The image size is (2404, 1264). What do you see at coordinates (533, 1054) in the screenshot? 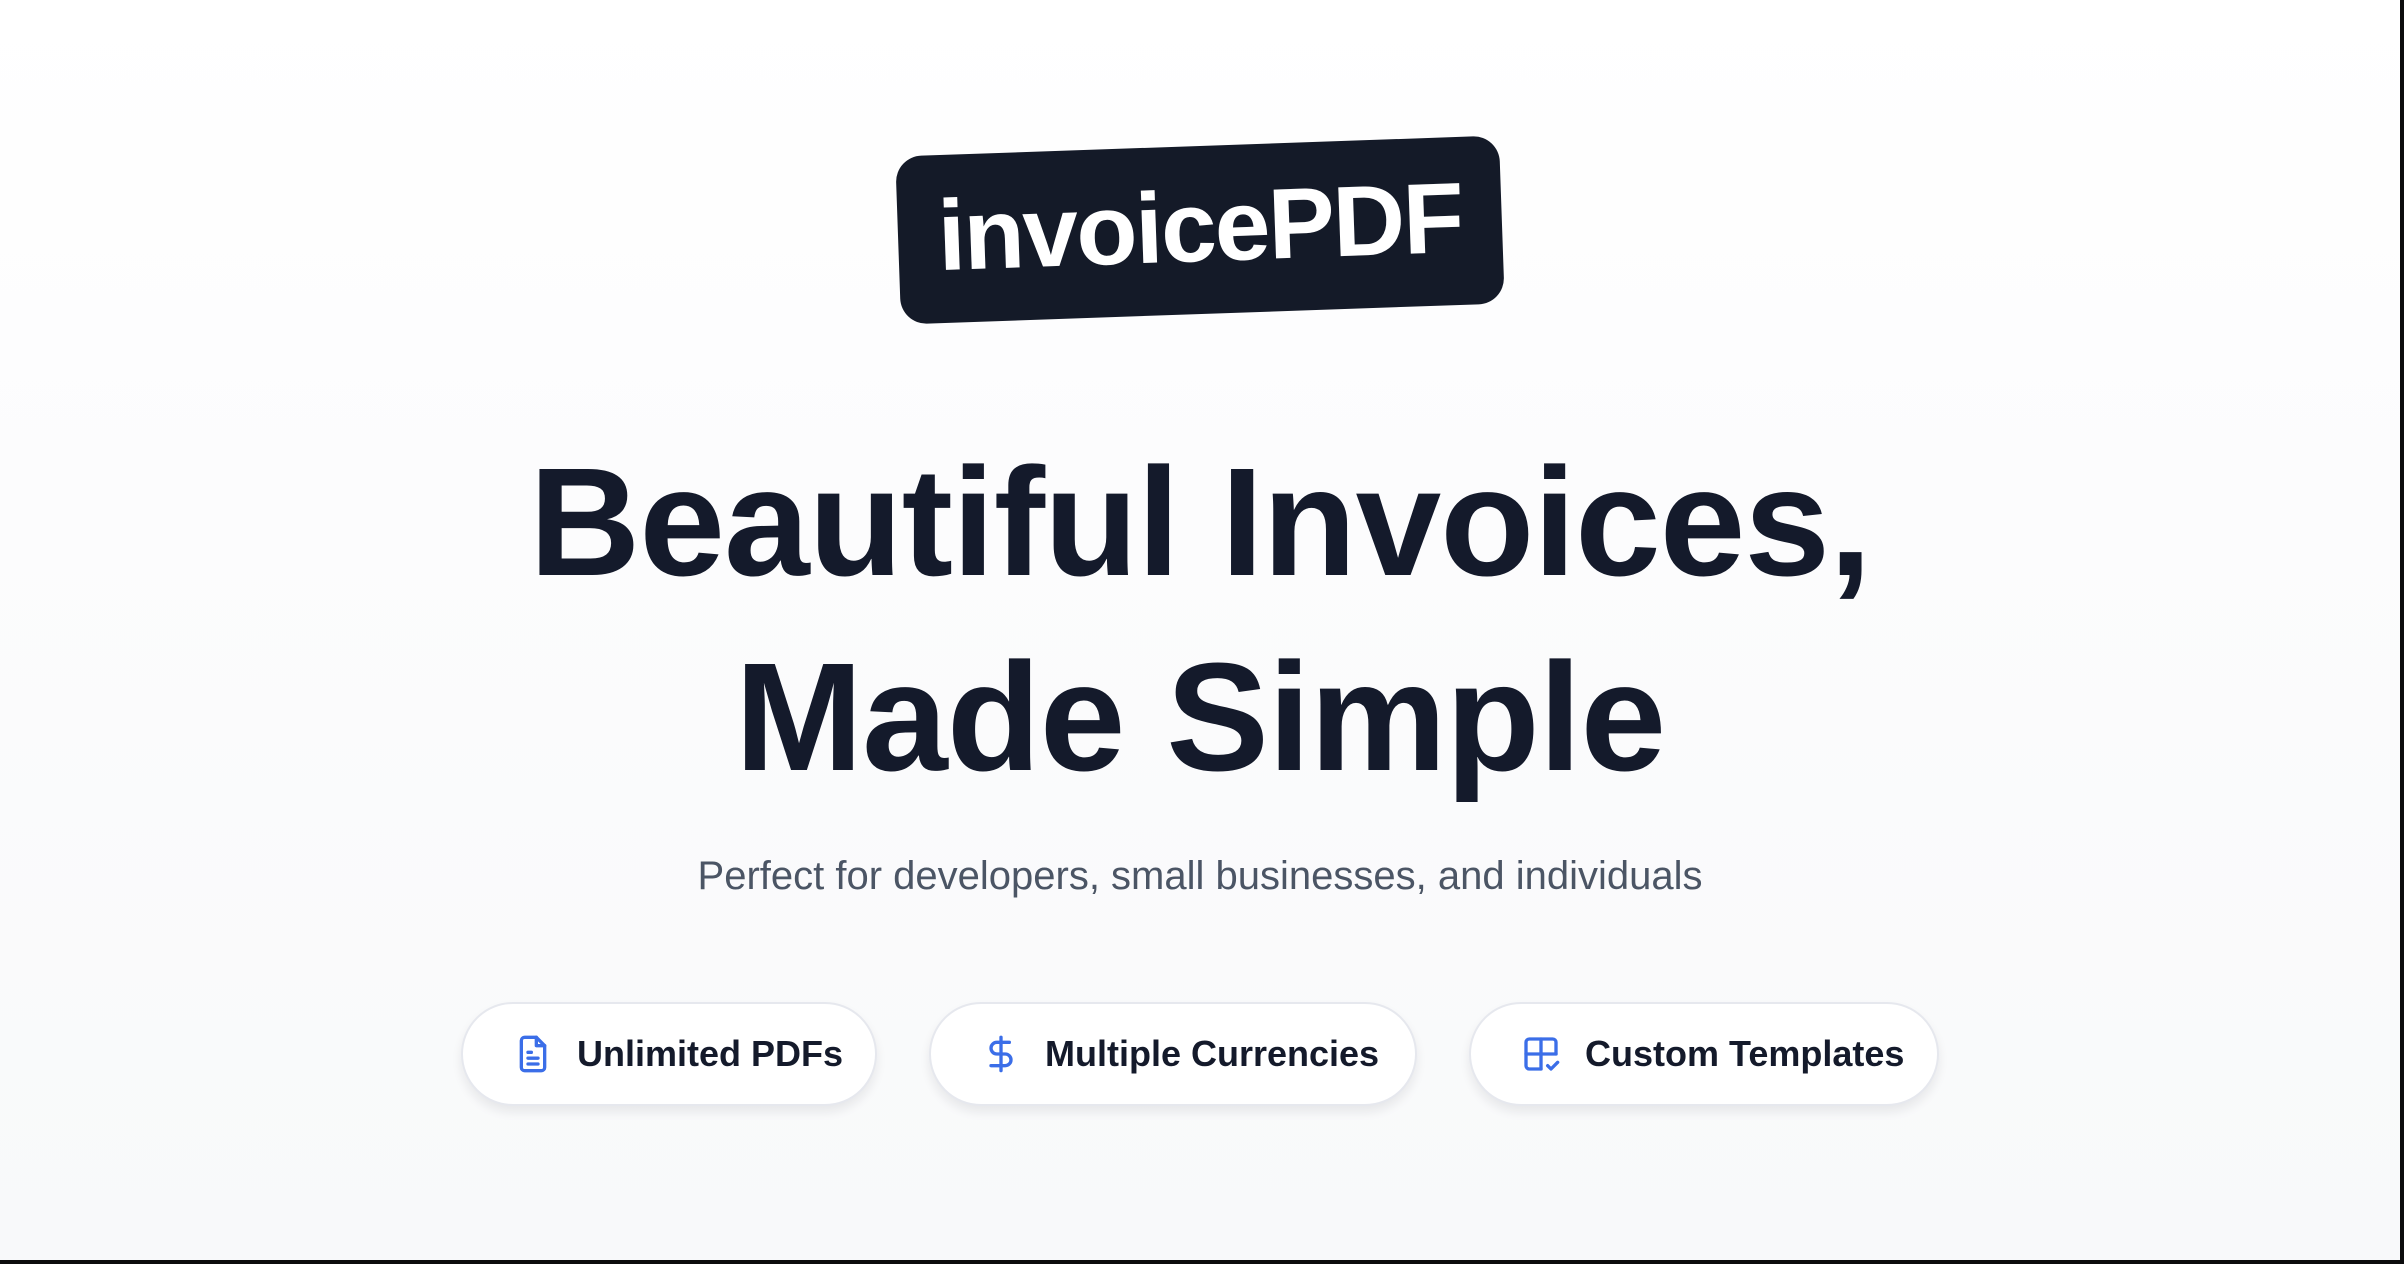
I see `document-icon` at bounding box center [533, 1054].